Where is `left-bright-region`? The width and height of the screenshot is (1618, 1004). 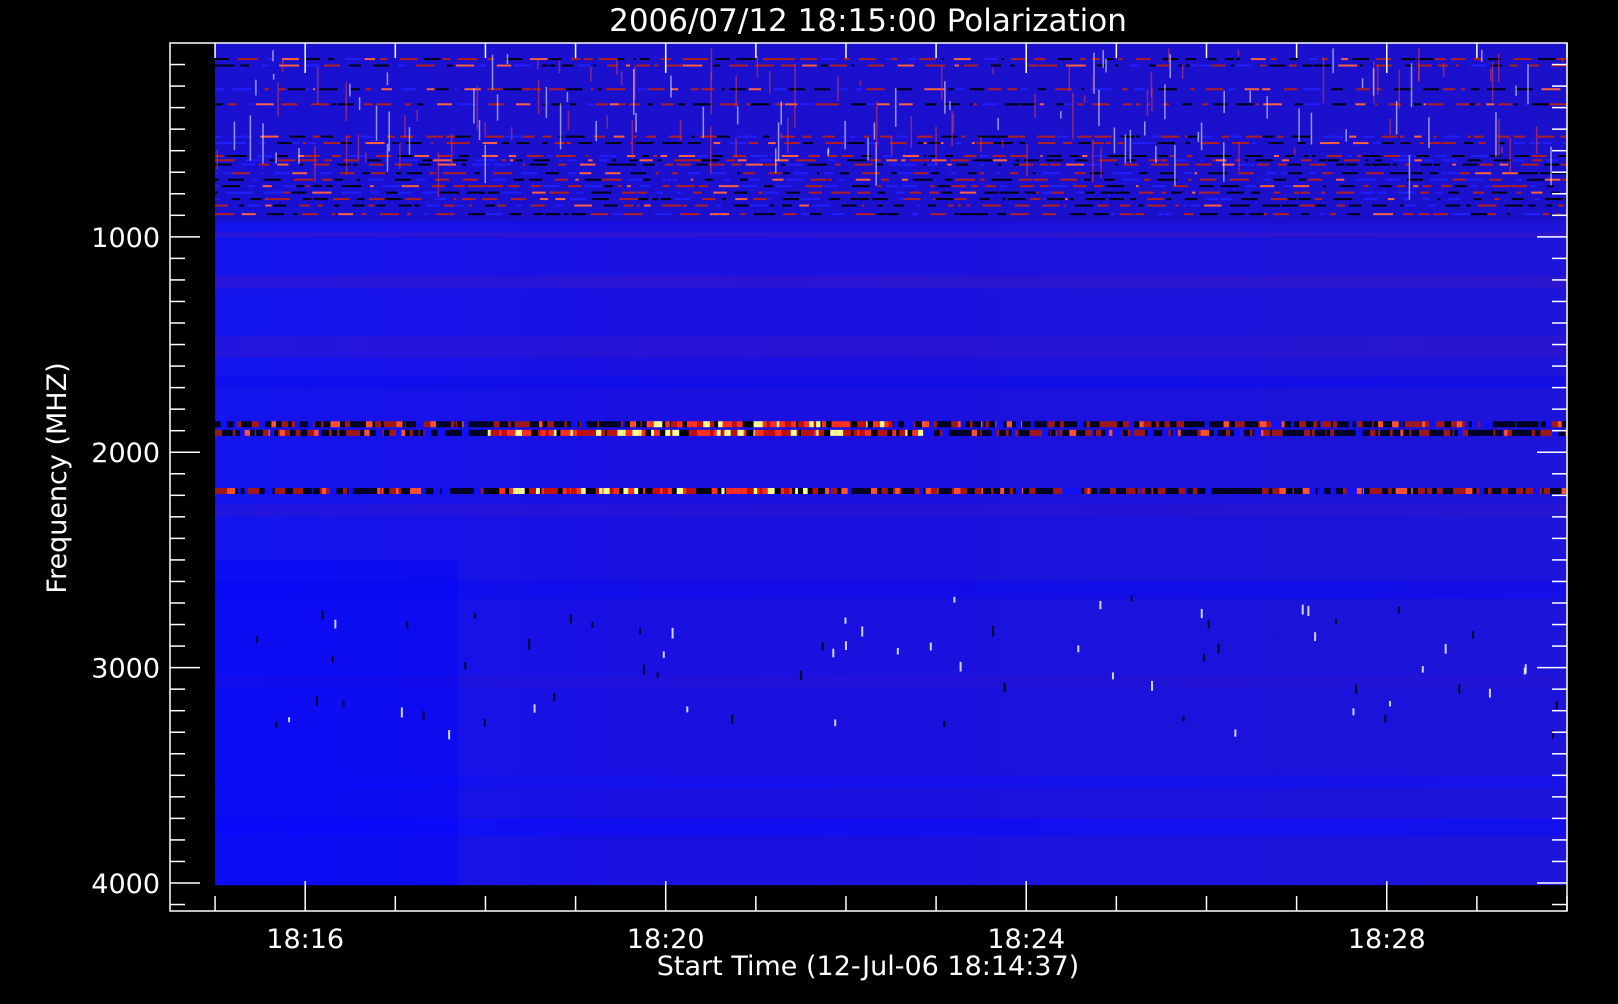 left-bright-region is located at coordinates (336, 722).